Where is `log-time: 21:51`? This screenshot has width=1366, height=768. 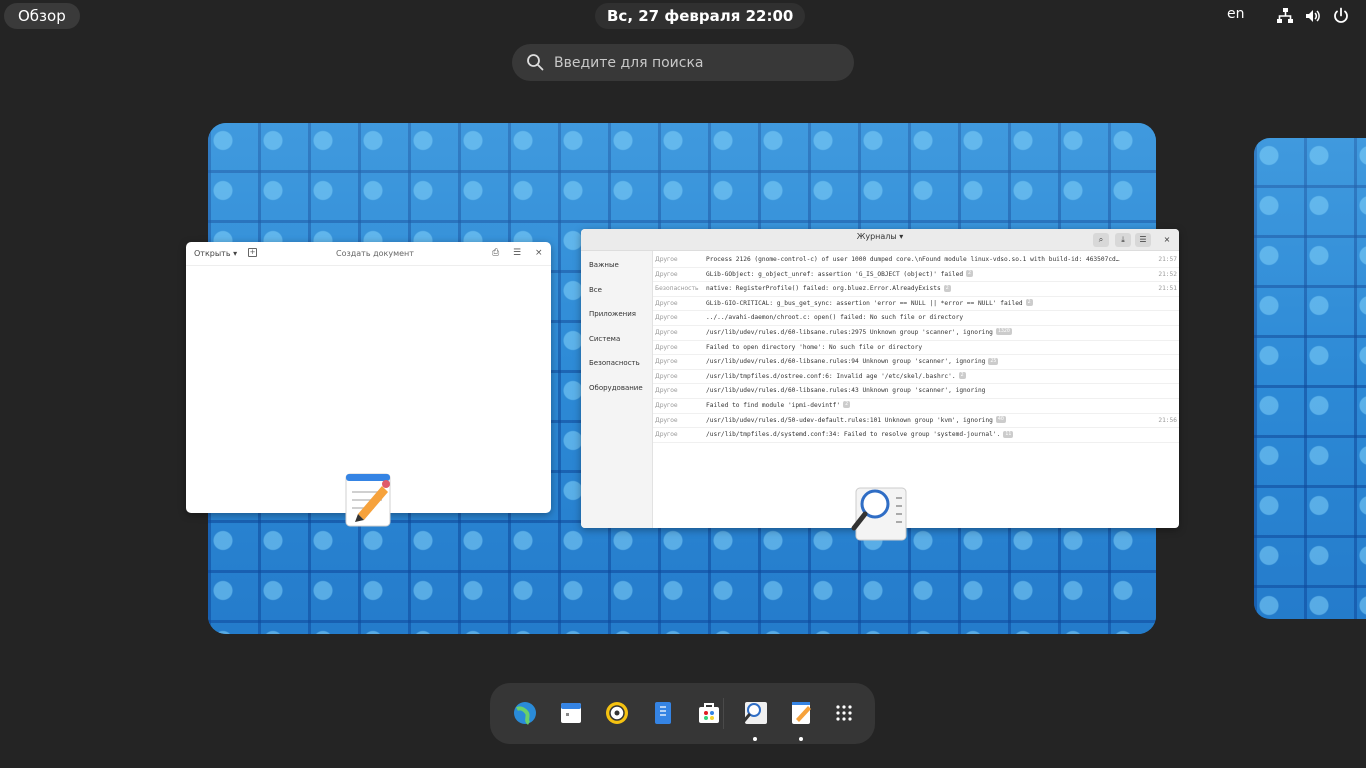 log-time: 21:51 is located at coordinates (1167, 289).